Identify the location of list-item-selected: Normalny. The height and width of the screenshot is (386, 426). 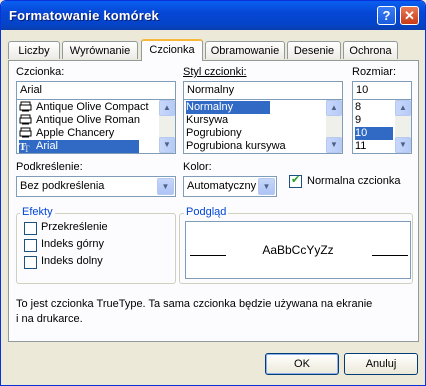
(228, 107).